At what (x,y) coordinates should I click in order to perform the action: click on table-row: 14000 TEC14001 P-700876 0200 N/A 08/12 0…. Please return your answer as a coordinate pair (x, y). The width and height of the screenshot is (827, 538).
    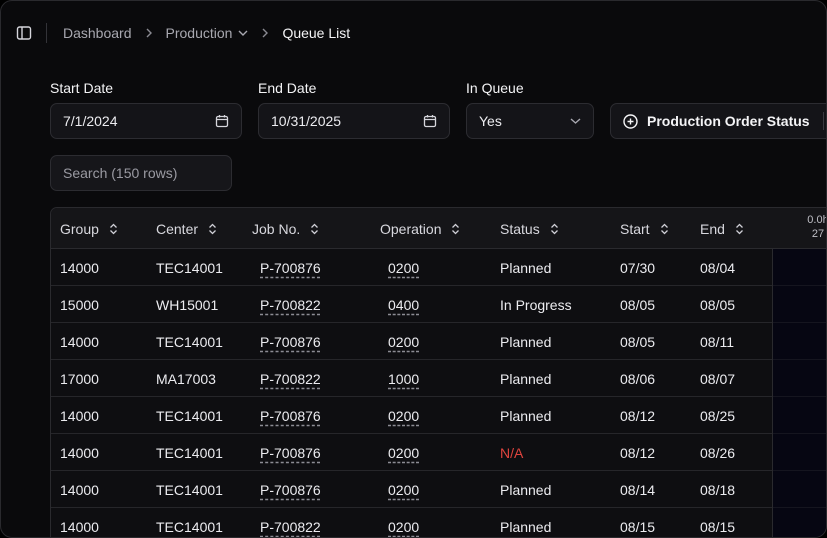
    Looking at the image, I should click on (411, 452).